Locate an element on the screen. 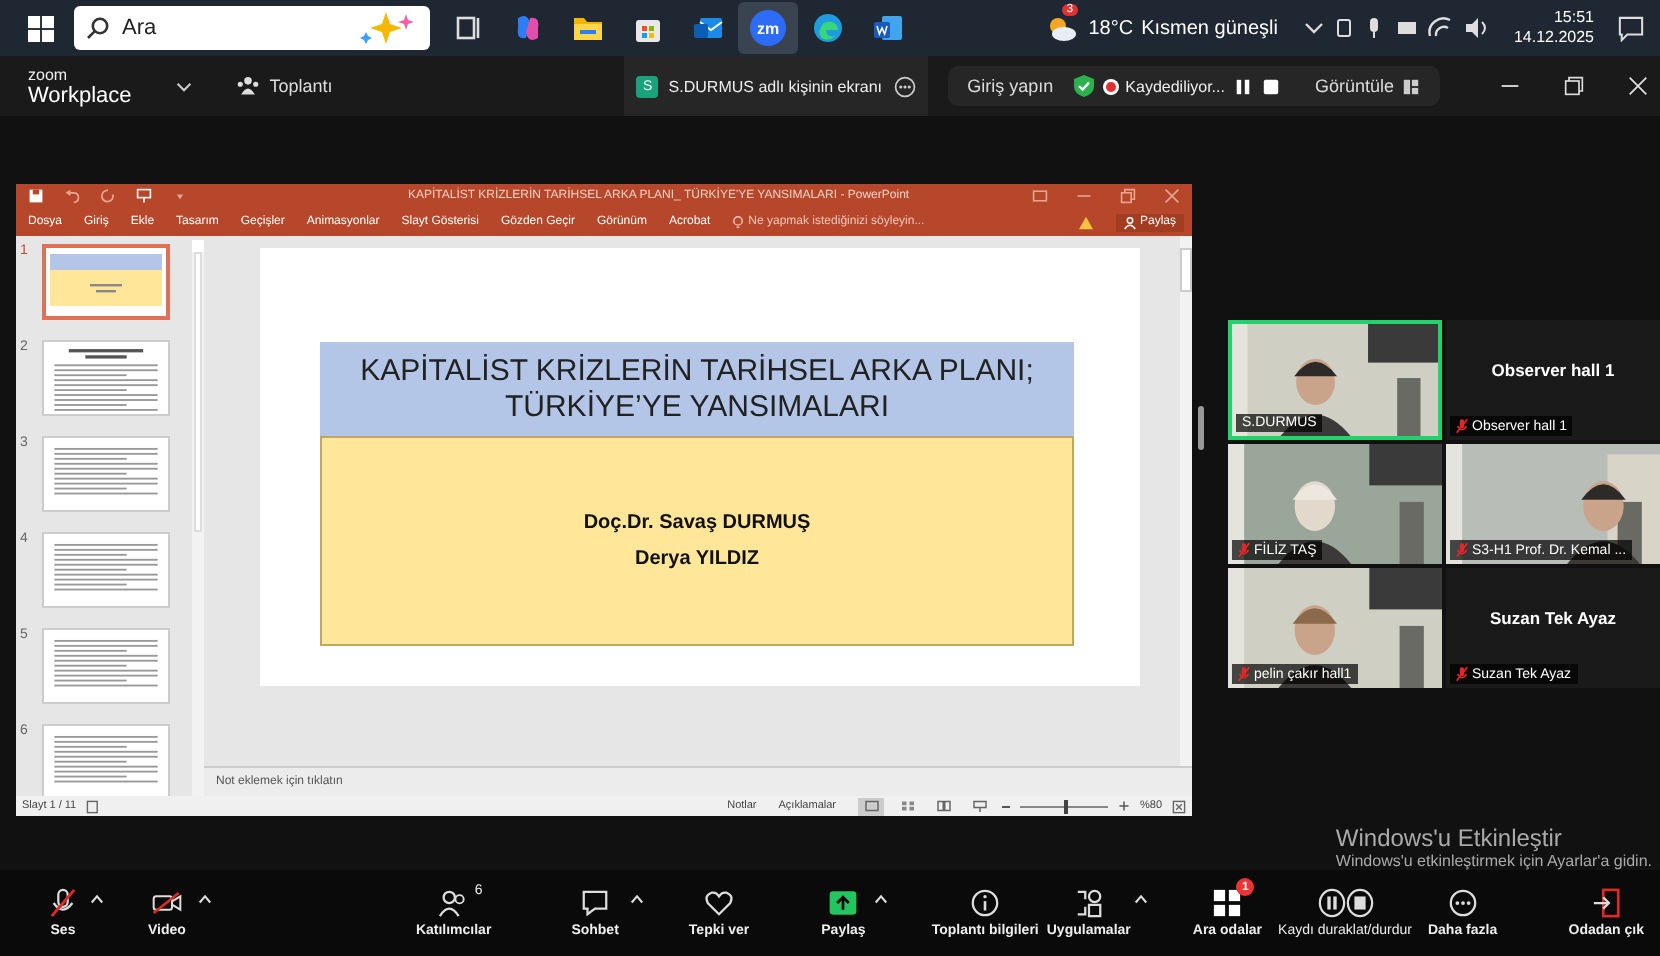  copilot-icon is located at coordinates (528, 28).